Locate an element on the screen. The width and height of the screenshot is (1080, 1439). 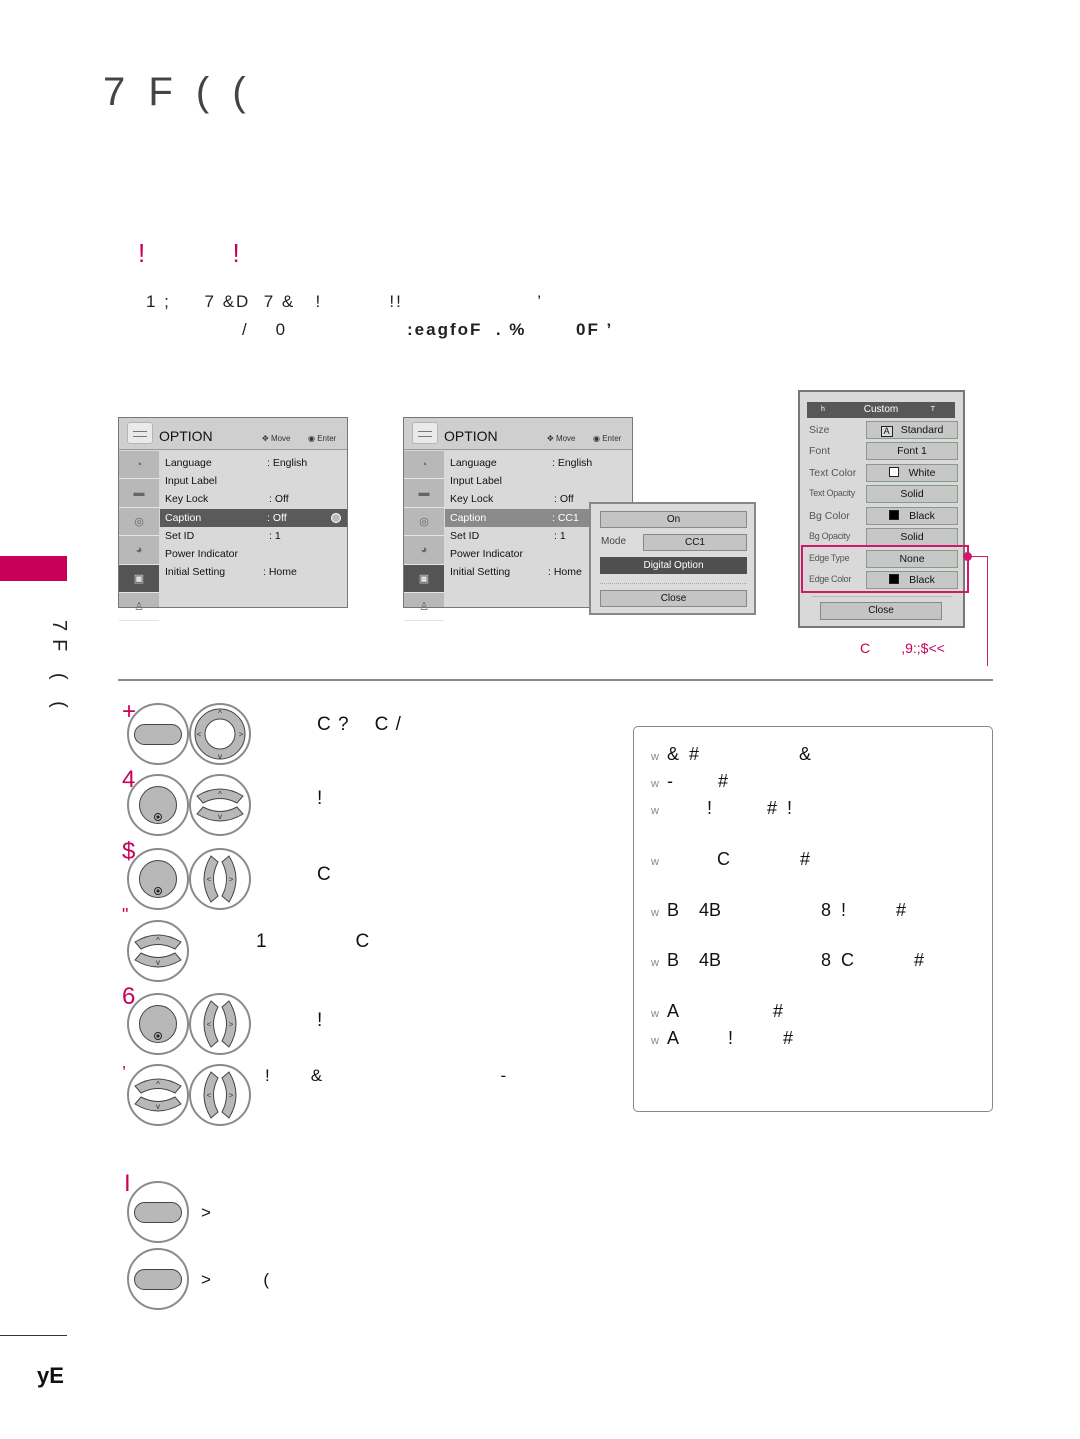
font-size-a-icon: A is located at coordinates (886, 431).